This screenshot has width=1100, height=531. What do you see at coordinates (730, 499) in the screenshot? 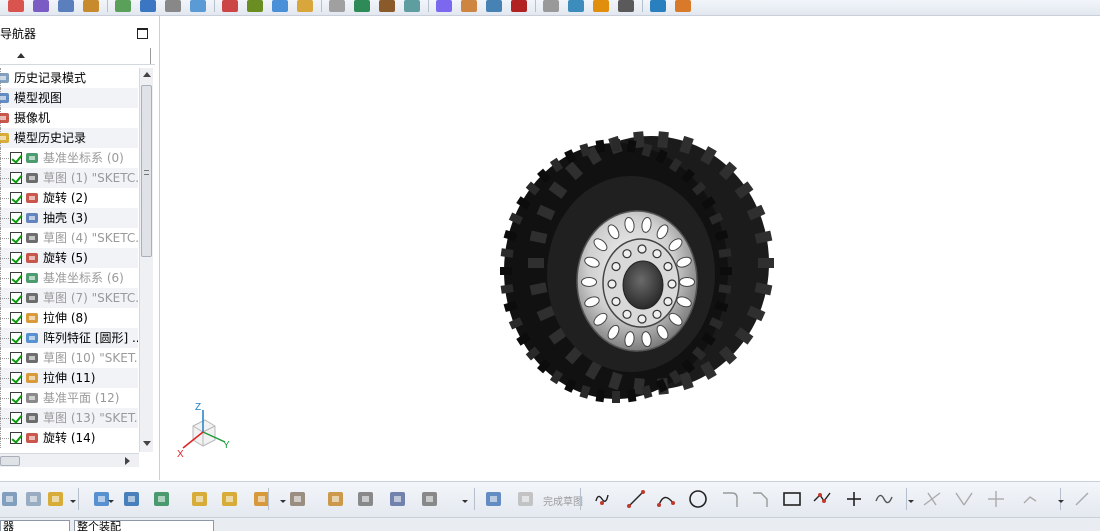
I see `fillet-icon` at bounding box center [730, 499].